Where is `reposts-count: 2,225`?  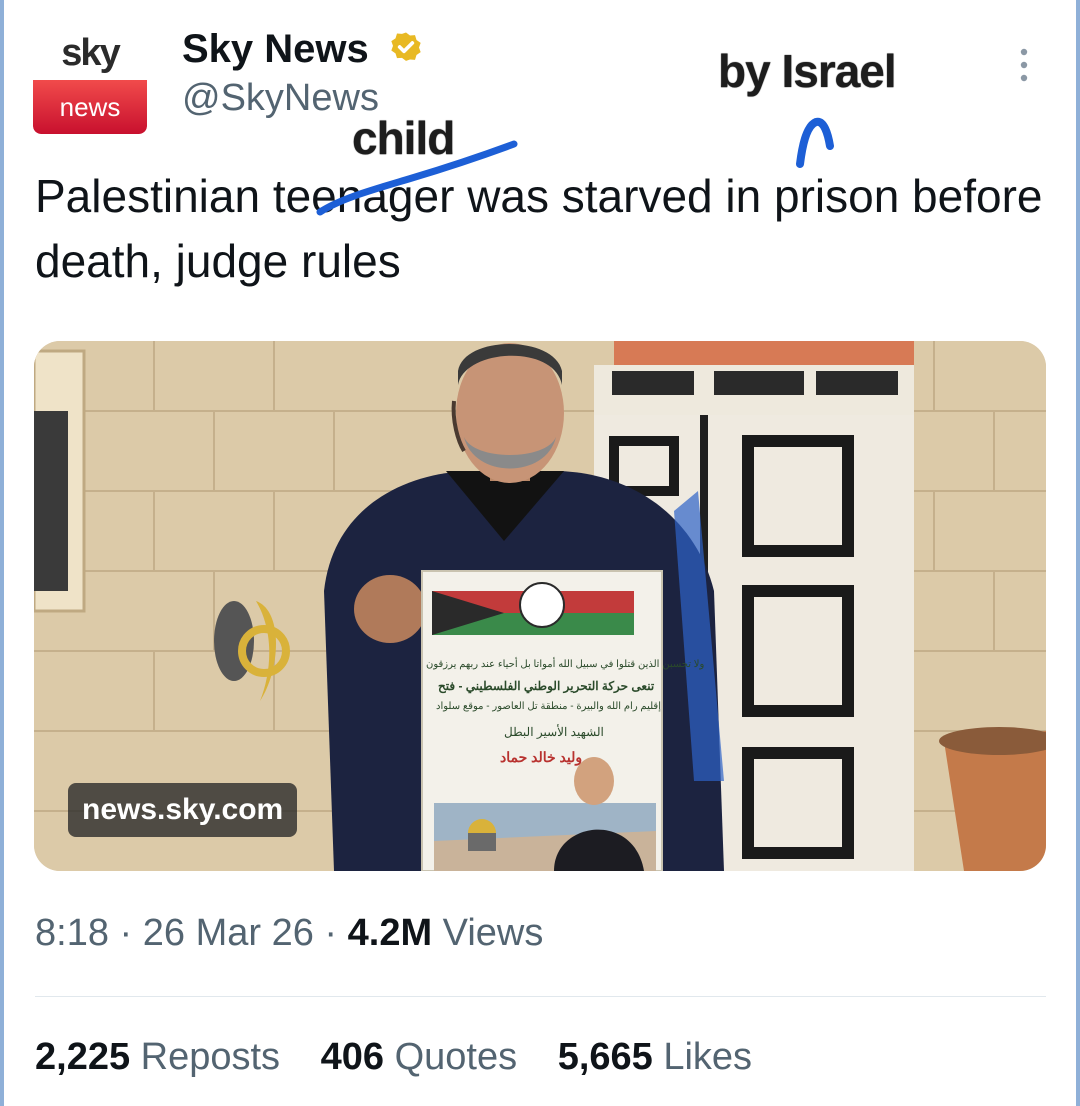 reposts-count: 2,225 is located at coordinates (83, 1057).